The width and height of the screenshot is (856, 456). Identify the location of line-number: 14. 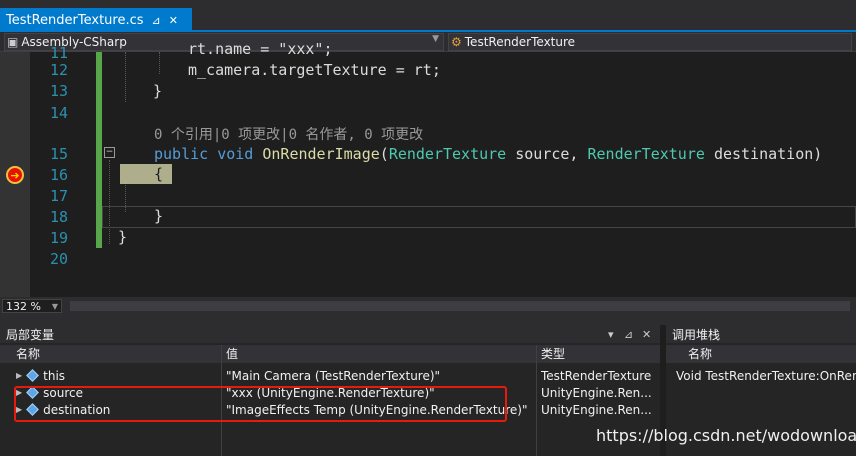
(58, 113).